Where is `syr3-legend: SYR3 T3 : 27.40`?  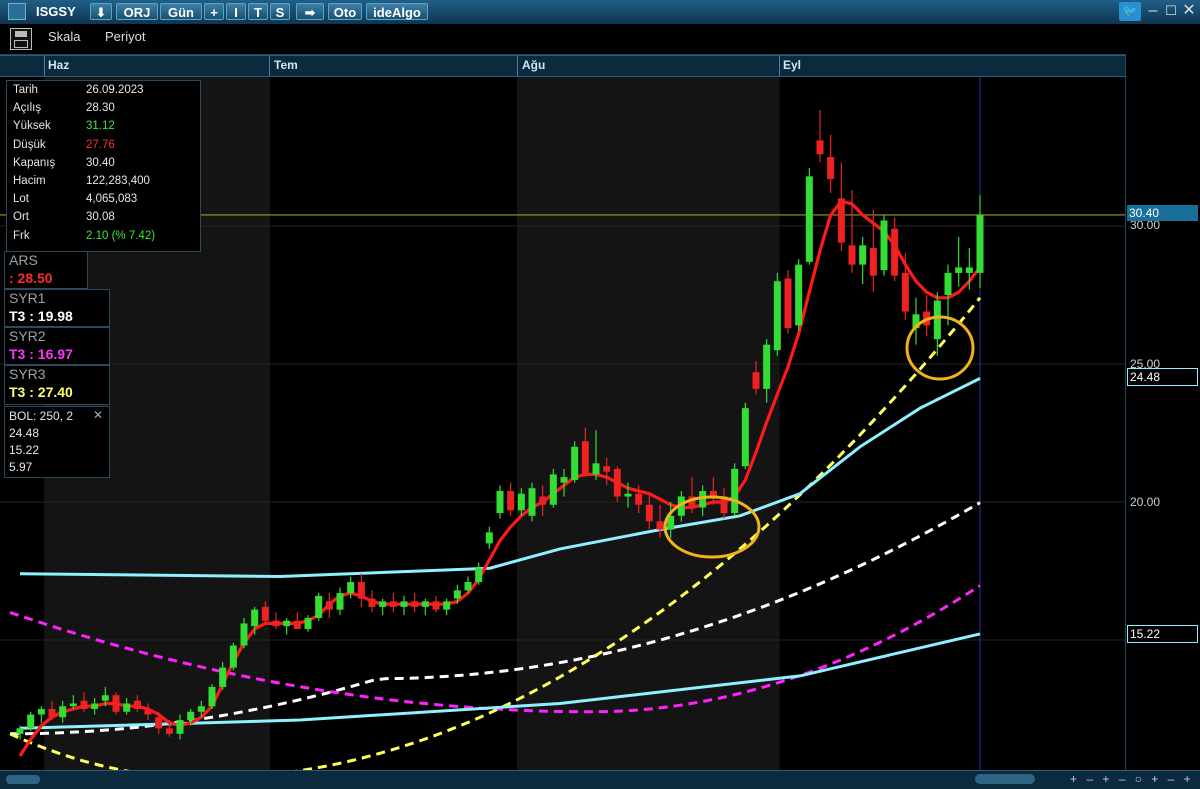 syr3-legend: SYR3 T3 : 27.40 is located at coordinates (57, 385).